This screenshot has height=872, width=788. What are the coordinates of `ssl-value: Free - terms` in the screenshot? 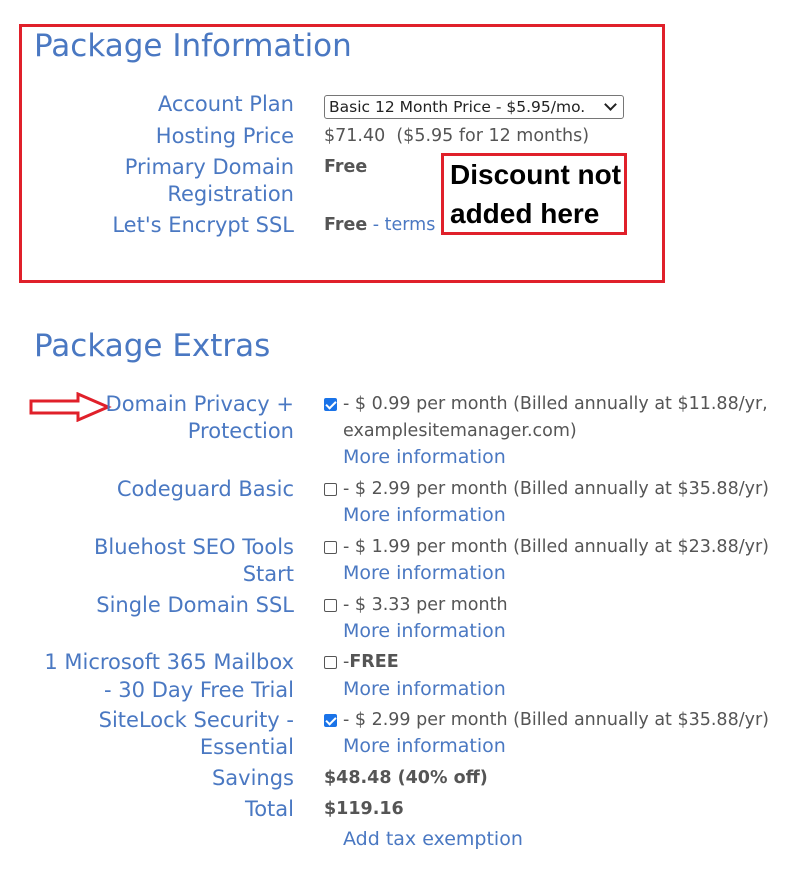 It's located at (379, 225).